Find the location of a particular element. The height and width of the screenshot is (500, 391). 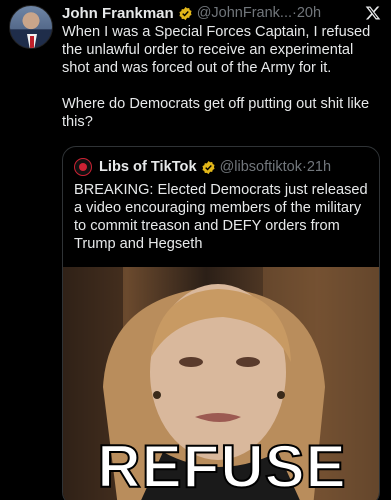

quoted-author-name: Libs of TikTok is located at coordinates (148, 167).